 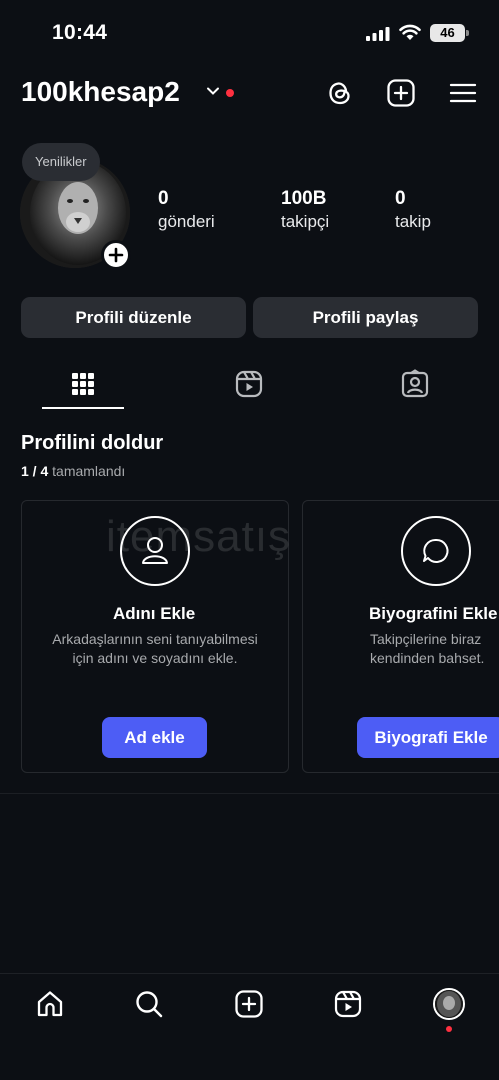 What do you see at coordinates (400, 199) in the screenshot?
I see `following-count: 0` at bounding box center [400, 199].